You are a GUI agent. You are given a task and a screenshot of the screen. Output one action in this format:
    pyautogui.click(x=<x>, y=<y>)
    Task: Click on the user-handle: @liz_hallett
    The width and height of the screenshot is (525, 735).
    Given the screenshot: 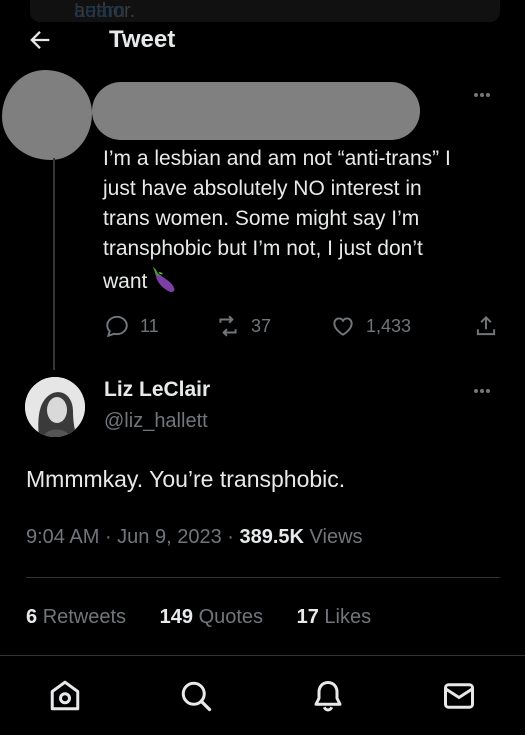 What is the action you would take?
    pyautogui.click(x=156, y=421)
    